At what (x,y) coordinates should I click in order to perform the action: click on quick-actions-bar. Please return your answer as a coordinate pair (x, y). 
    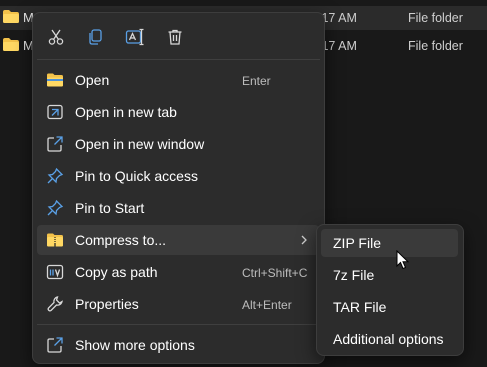
    Looking at the image, I should click on (178, 36).